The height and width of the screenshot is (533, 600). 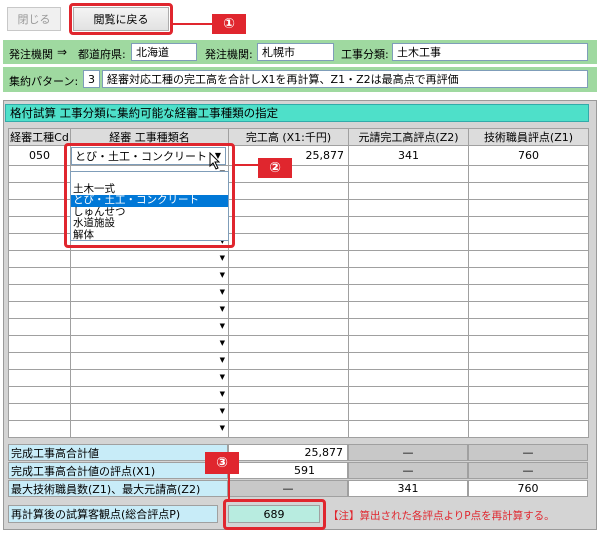 I want to click on summary-row-score: 完成工事高合計値の評点(X1) 591 — —, so click(x=298, y=470).